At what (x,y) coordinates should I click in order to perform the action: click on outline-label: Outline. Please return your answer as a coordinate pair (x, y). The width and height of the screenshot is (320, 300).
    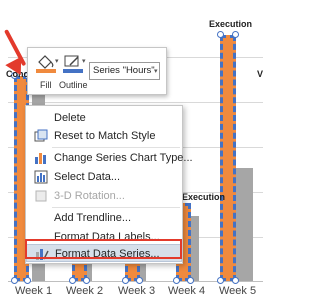
    Looking at the image, I should click on (73, 85).